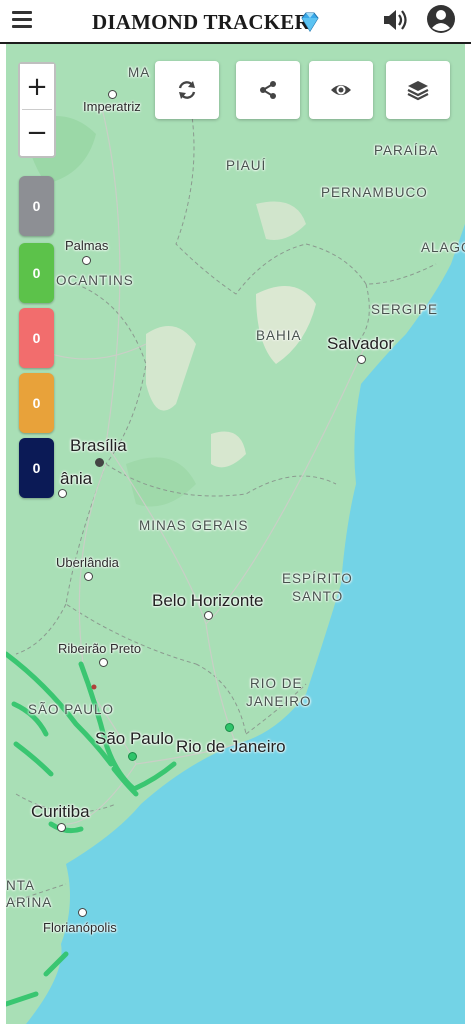 The width and height of the screenshot is (471, 1024). Describe the element at coordinates (88, 576) in the screenshot. I see `city-marker-uberlandia` at that location.